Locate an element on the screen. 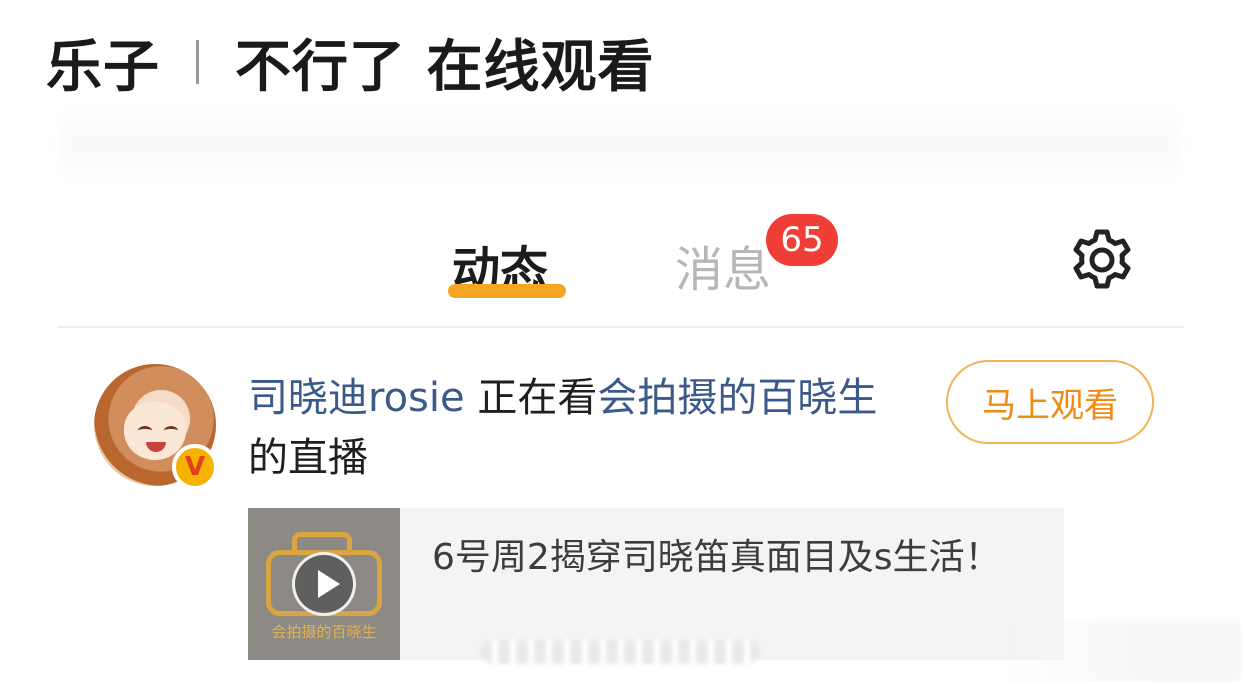  live-thumbnail: 会拍摄的百晓生 is located at coordinates (324, 584).